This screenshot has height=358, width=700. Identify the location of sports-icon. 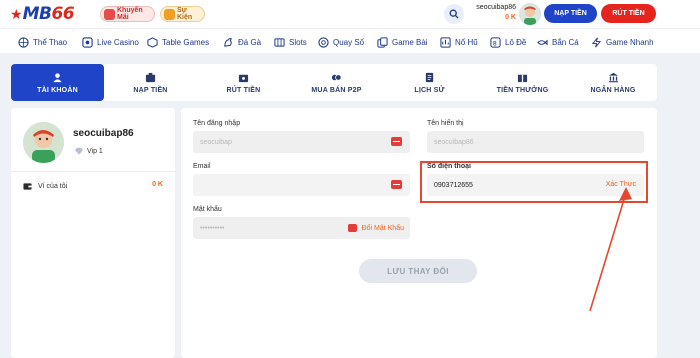
(23, 42).